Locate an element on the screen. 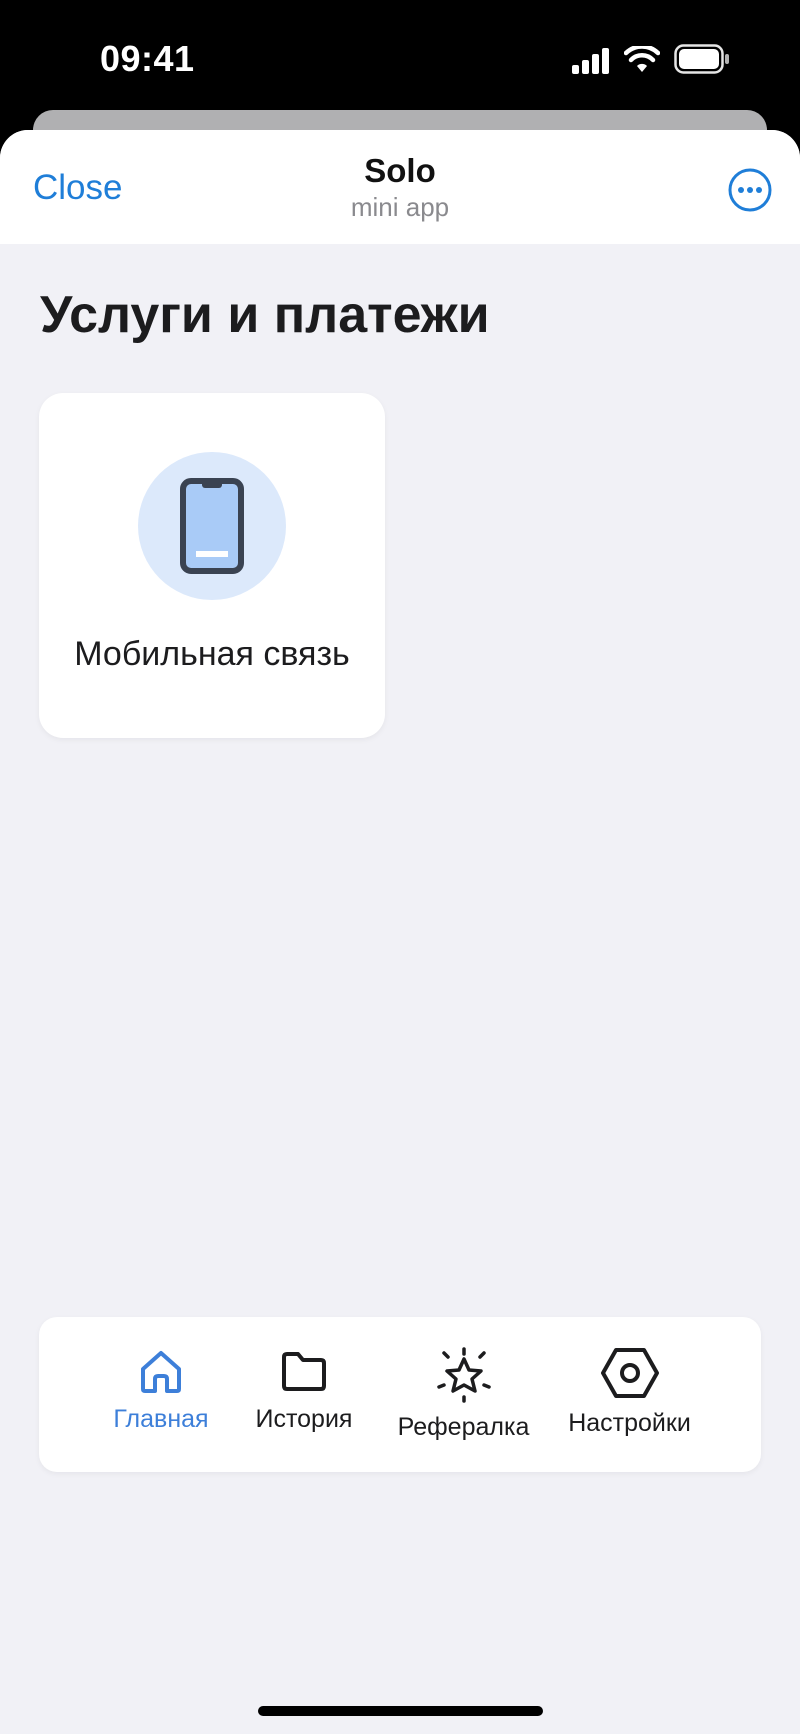  tab-settings-label: Настройки is located at coordinates (629, 1423).